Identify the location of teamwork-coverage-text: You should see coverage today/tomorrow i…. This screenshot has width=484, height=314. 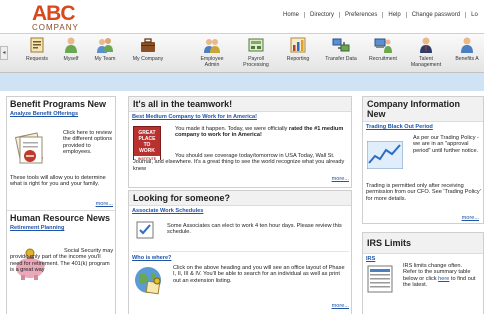
(239, 162).